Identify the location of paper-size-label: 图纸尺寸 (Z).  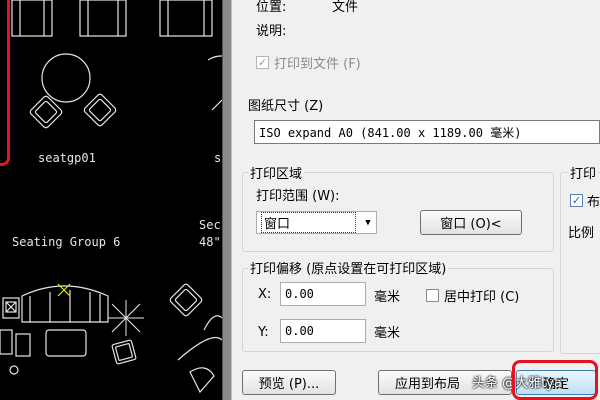
(286, 106).